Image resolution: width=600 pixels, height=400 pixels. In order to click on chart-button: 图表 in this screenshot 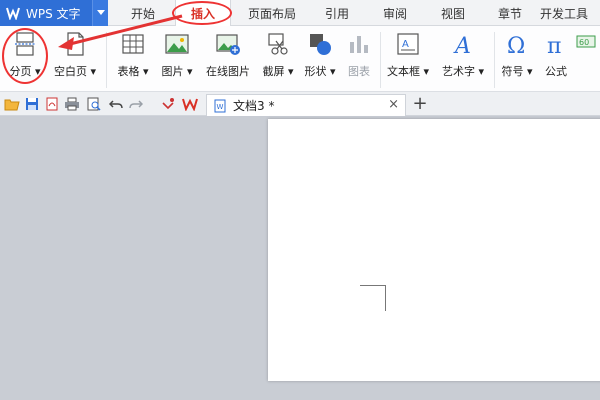, I will do `click(359, 59)`.